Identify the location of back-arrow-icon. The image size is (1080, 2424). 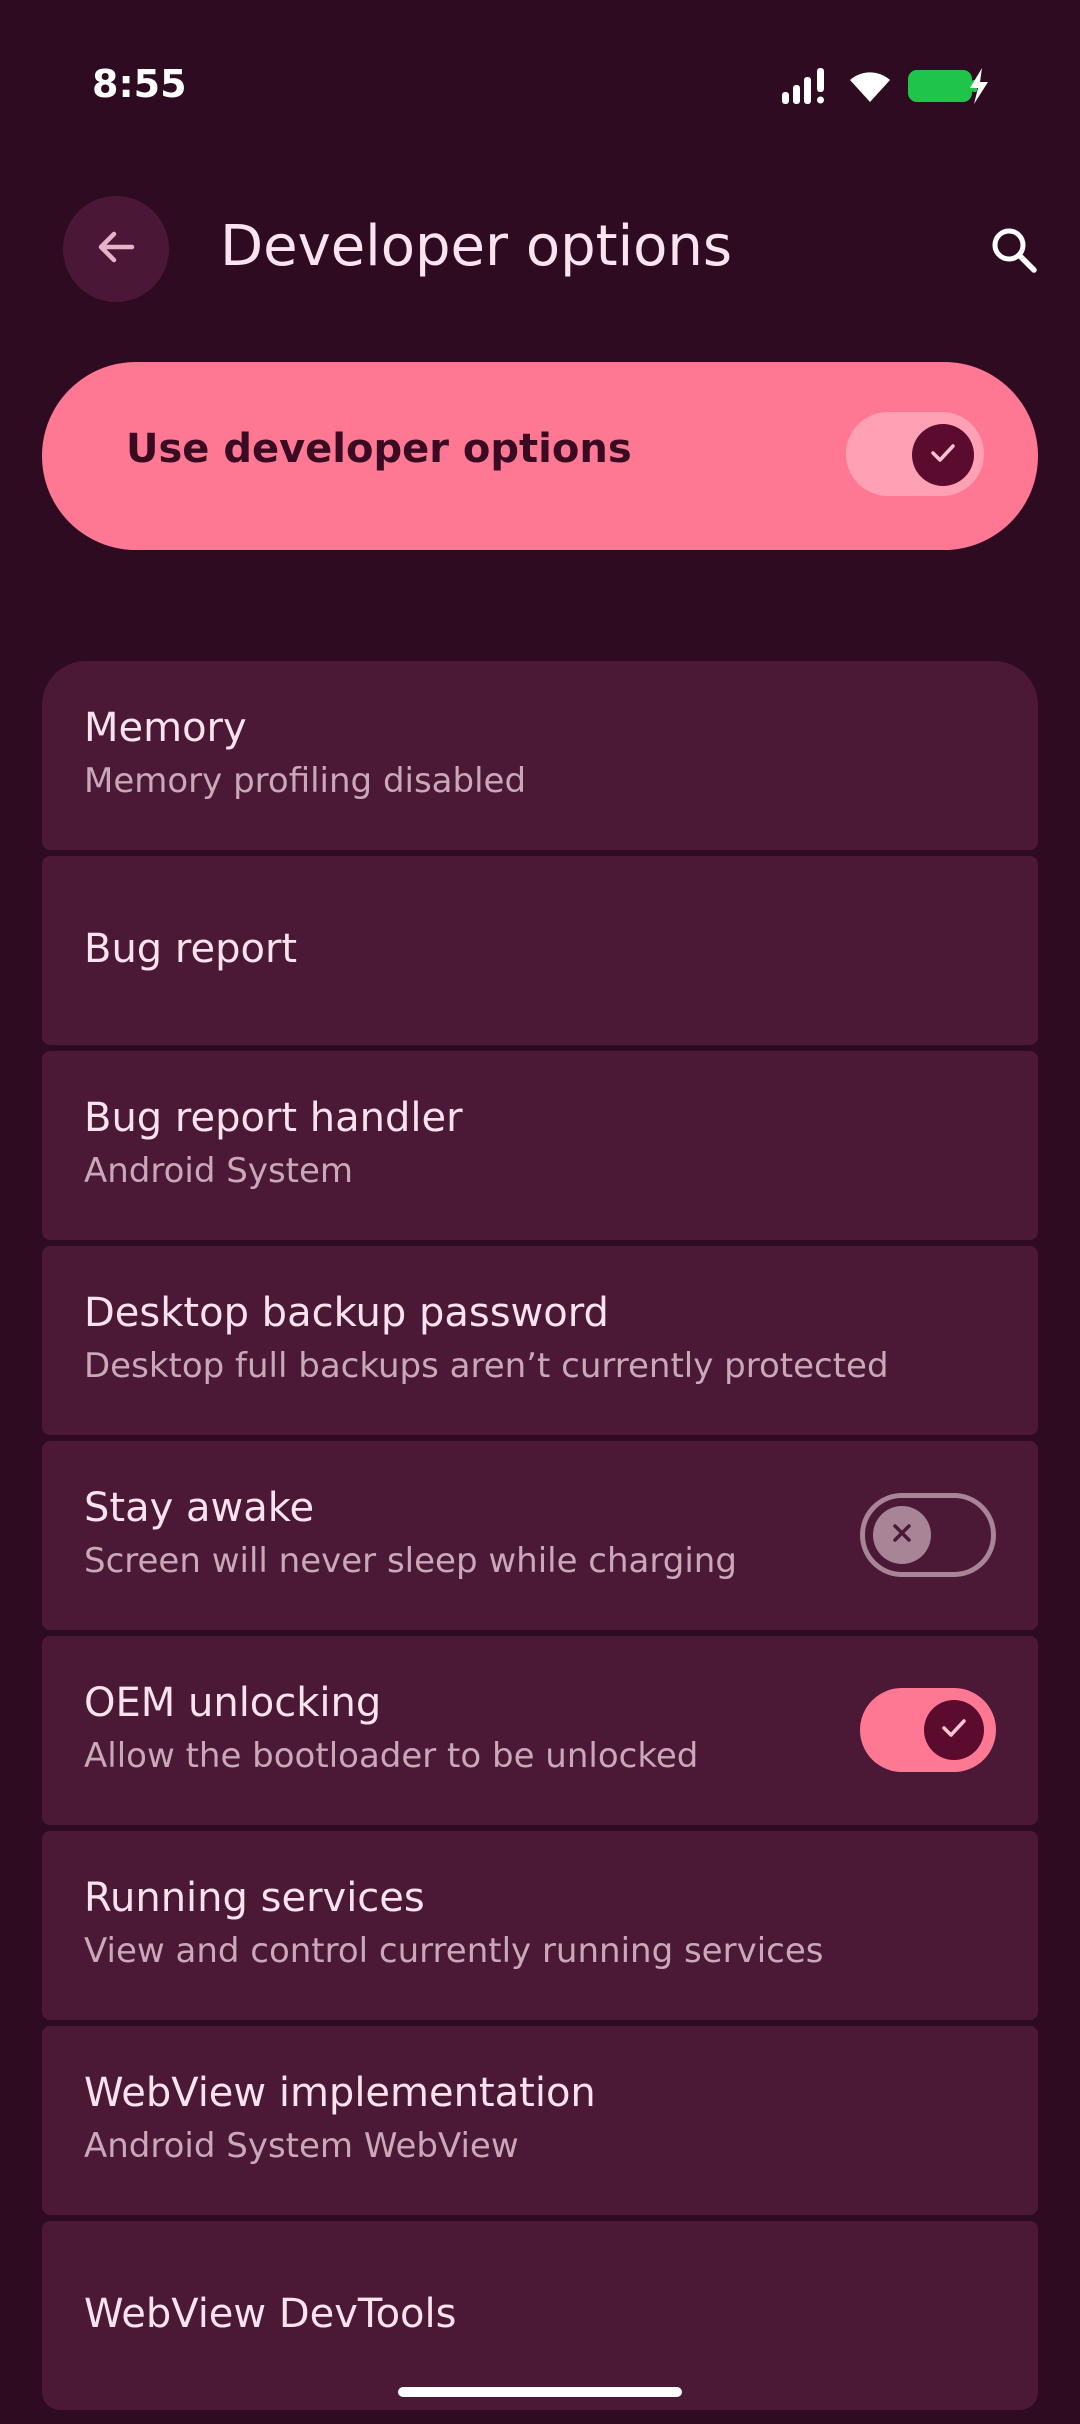
(116, 249).